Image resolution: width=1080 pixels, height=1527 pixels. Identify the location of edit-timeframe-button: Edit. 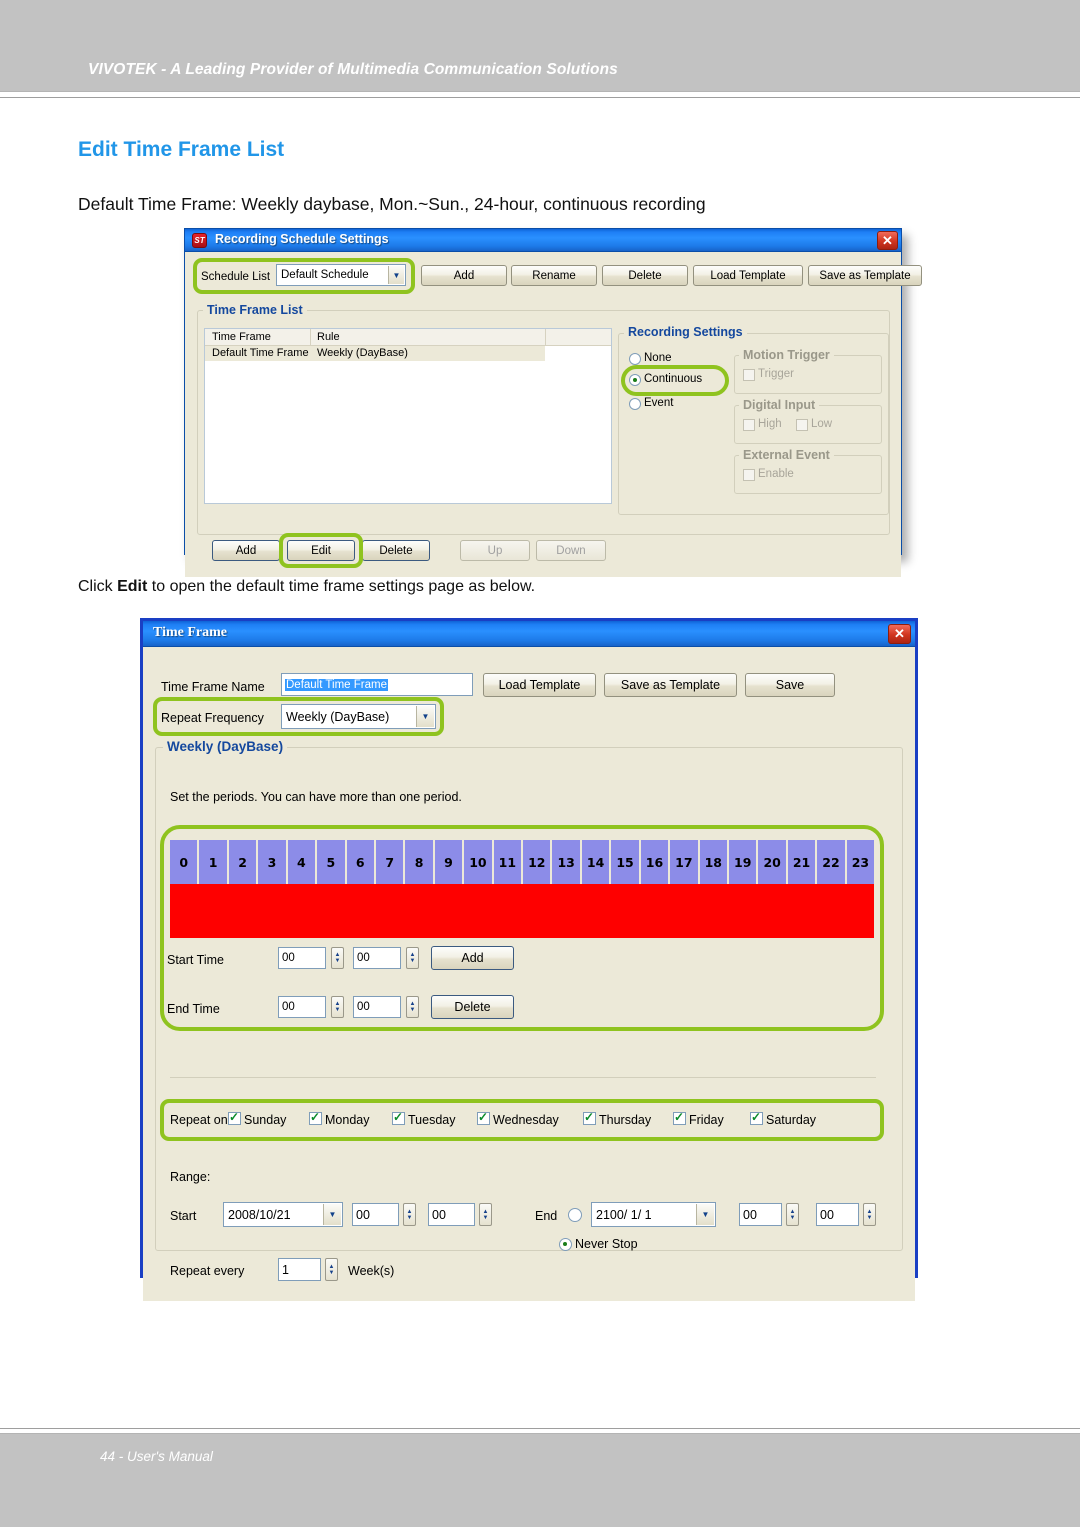
(321, 550).